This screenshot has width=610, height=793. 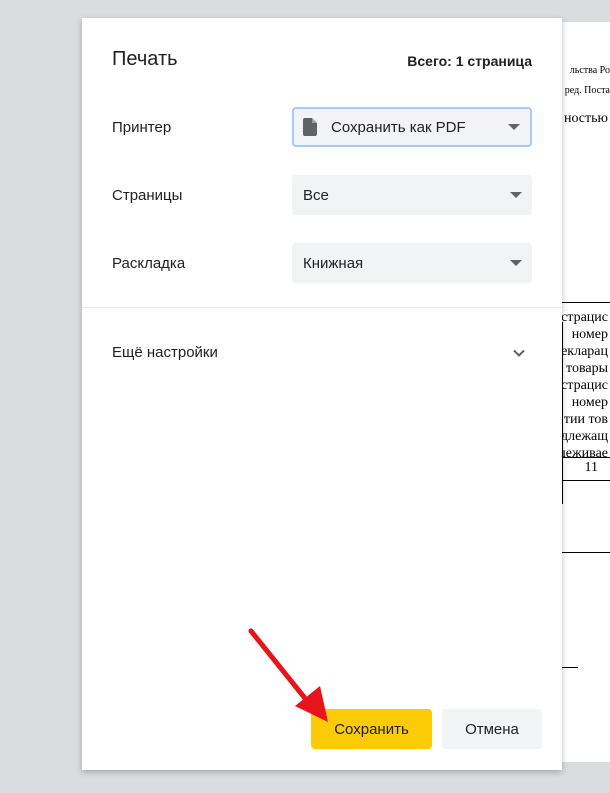 What do you see at coordinates (333, 263) in the screenshot?
I see `layout-value: Книжная` at bounding box center [333, 263].